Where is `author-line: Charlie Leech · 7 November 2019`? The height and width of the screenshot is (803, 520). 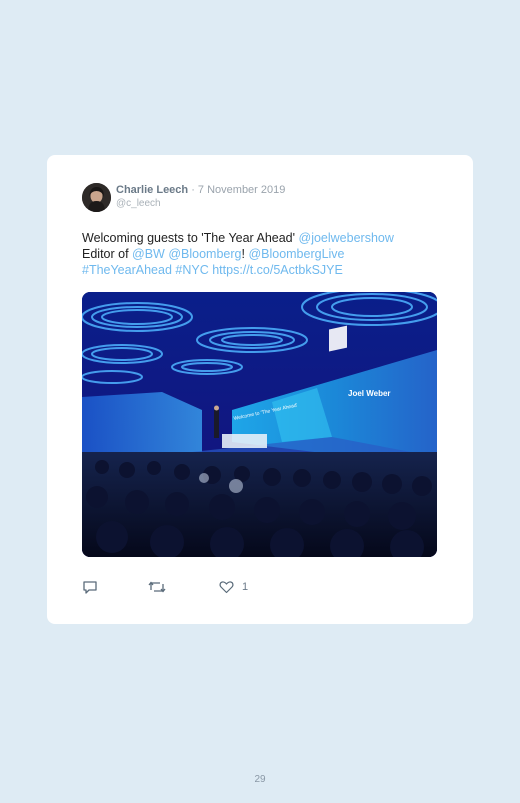
author-line: Charlie Leech · 7 November 2019 is located at coordinates (200, 190).